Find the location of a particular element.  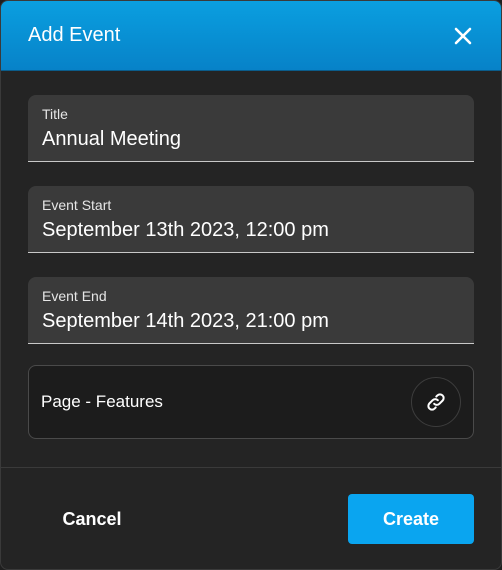

title-field-label: Title is located at coordinates (55, 114).